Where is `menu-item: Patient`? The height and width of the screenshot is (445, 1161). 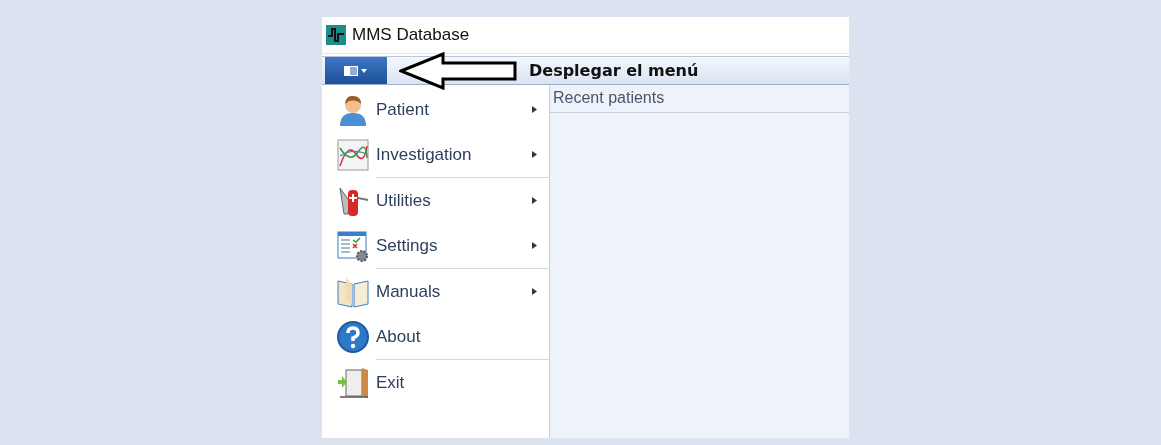
menu-item: Patient is located at coordinates (437, 109).